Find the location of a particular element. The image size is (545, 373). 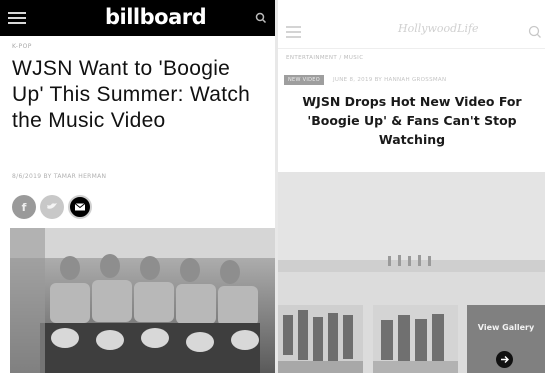

twitter-share-button is located at coordinates (52, 207).